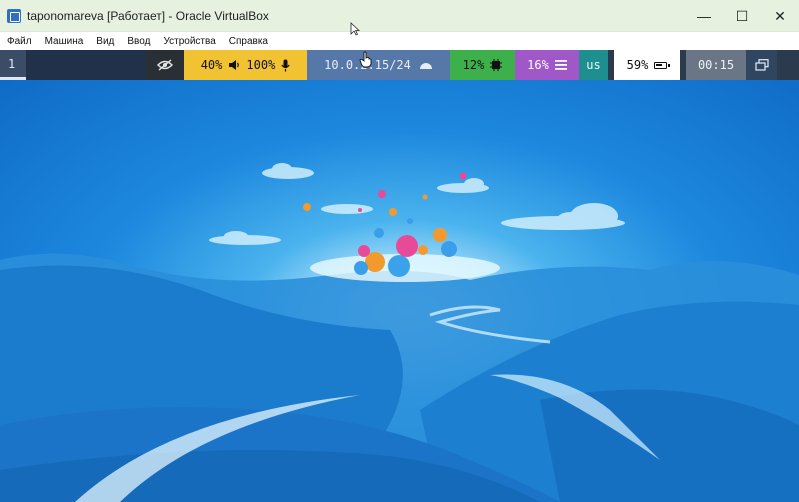 This screenshot has height=502, width=799. Describe the element at coordinates (662, 65) in the screenshot. I see `battery-icon` at that location.